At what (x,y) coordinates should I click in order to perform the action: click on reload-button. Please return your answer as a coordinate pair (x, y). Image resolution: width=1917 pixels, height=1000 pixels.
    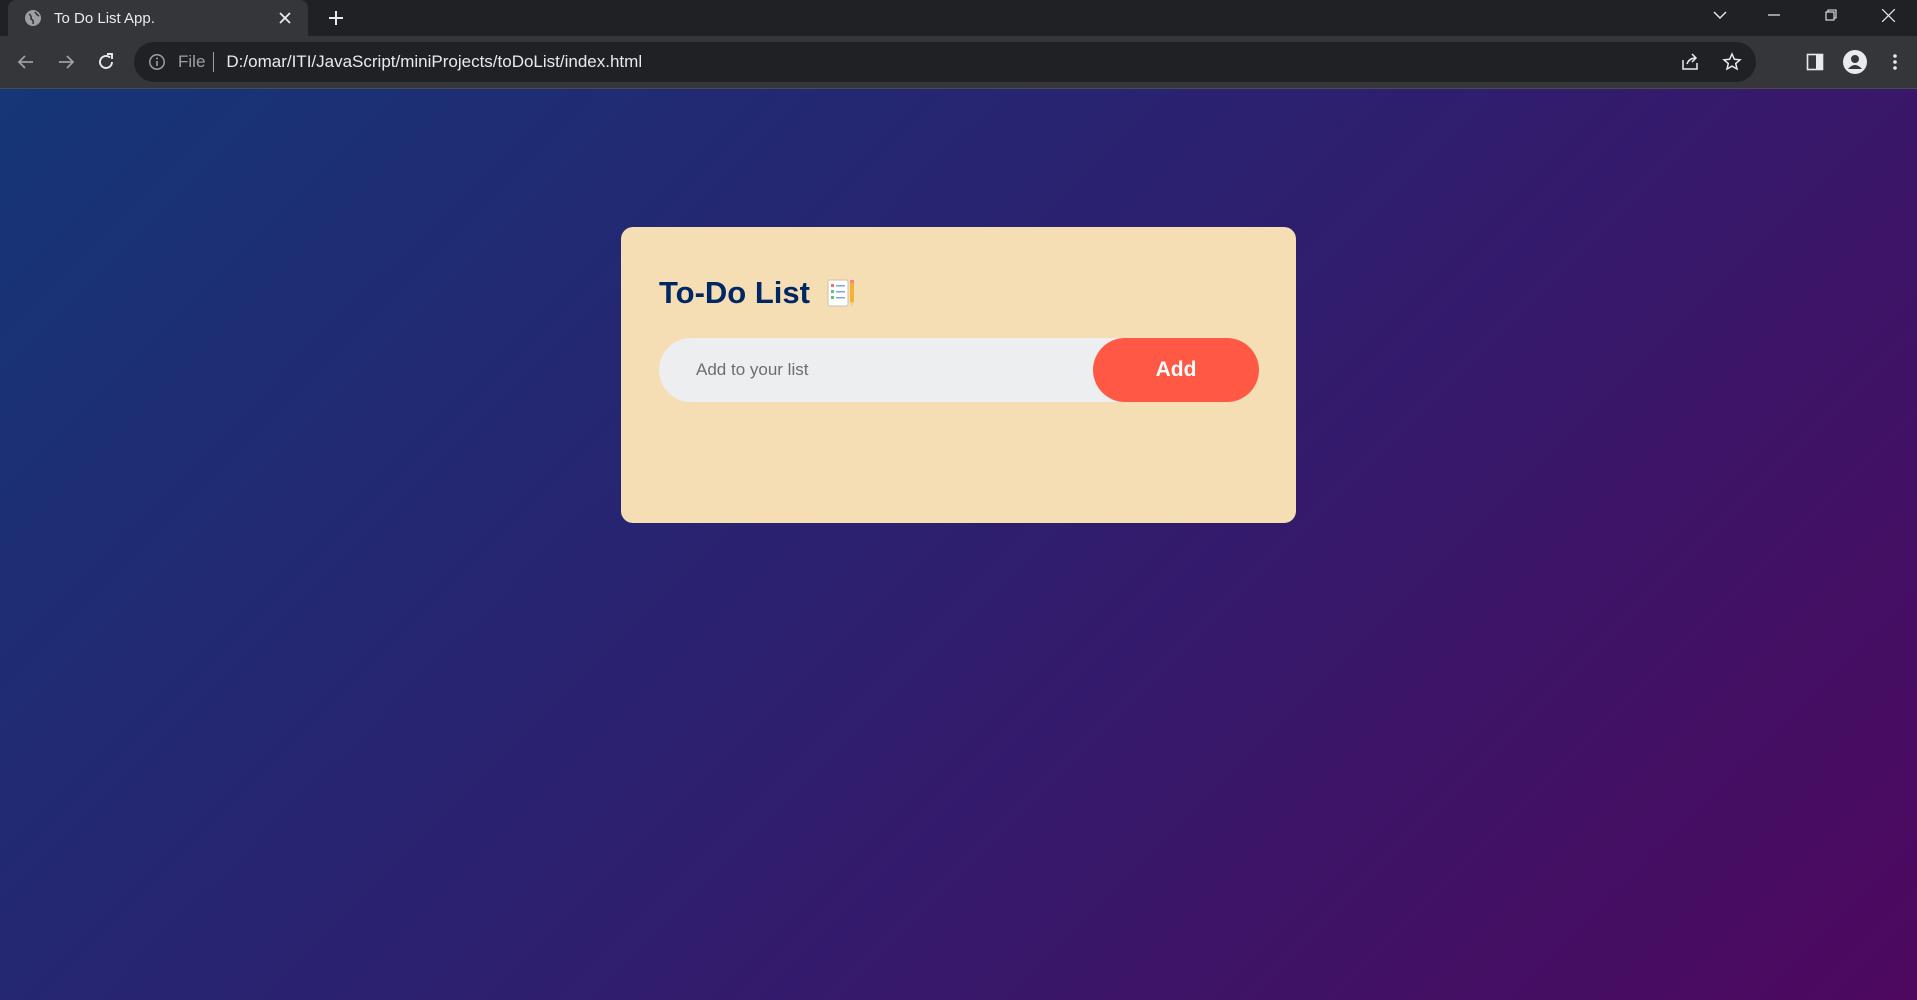
    Looking at the image, I should click on (106, 62).